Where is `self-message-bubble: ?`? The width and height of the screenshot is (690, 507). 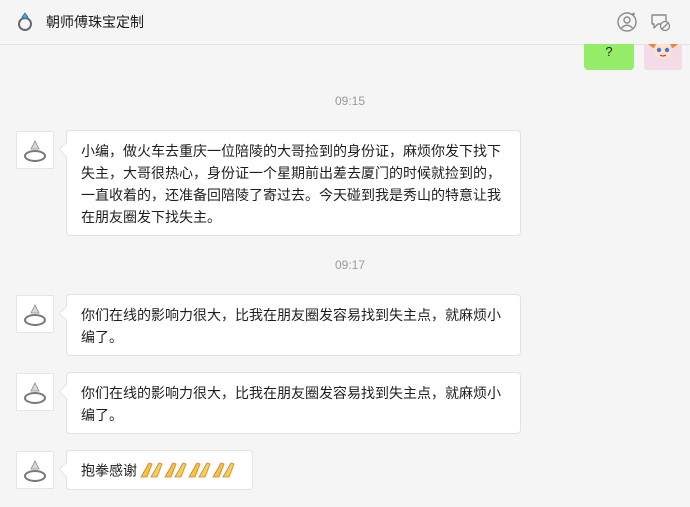 self-message-bubble: ? is located at coordinates (609, 57).